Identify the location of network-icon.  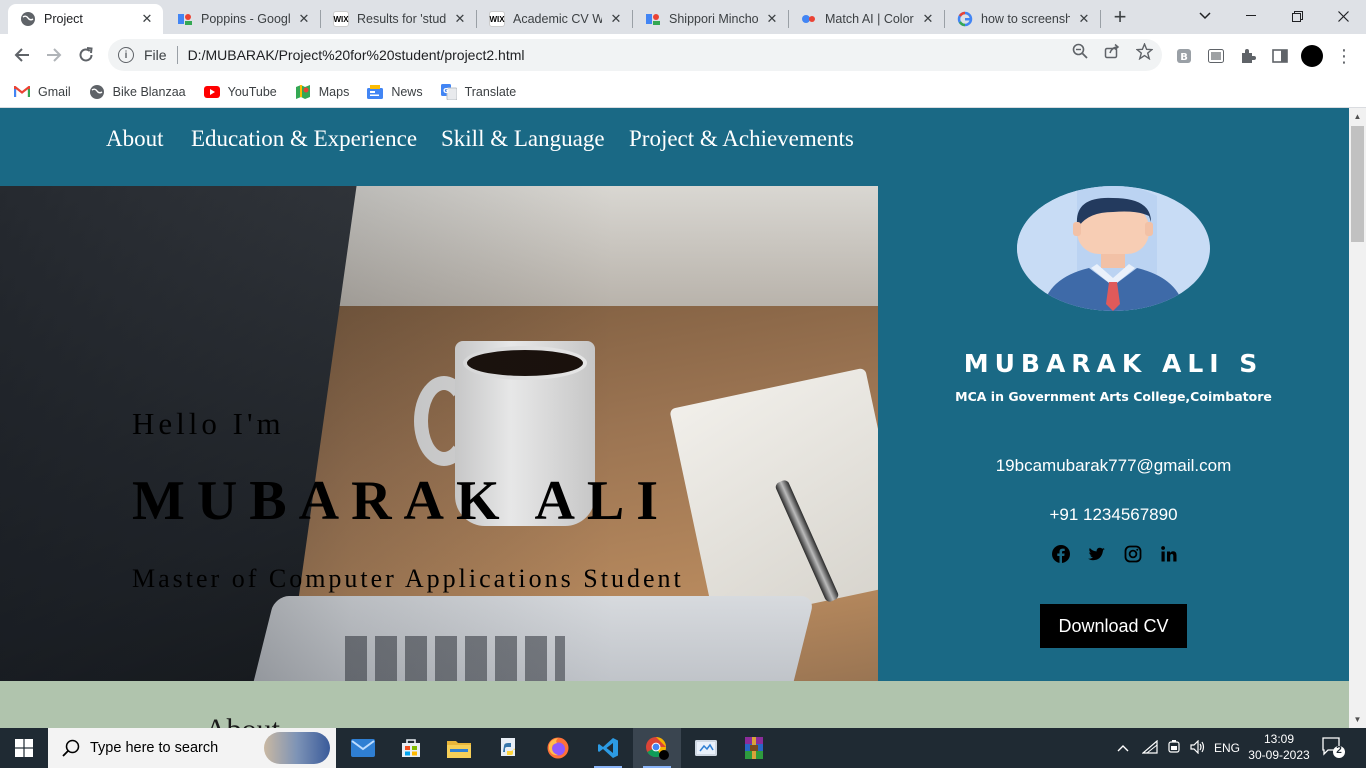
(1150, 748).